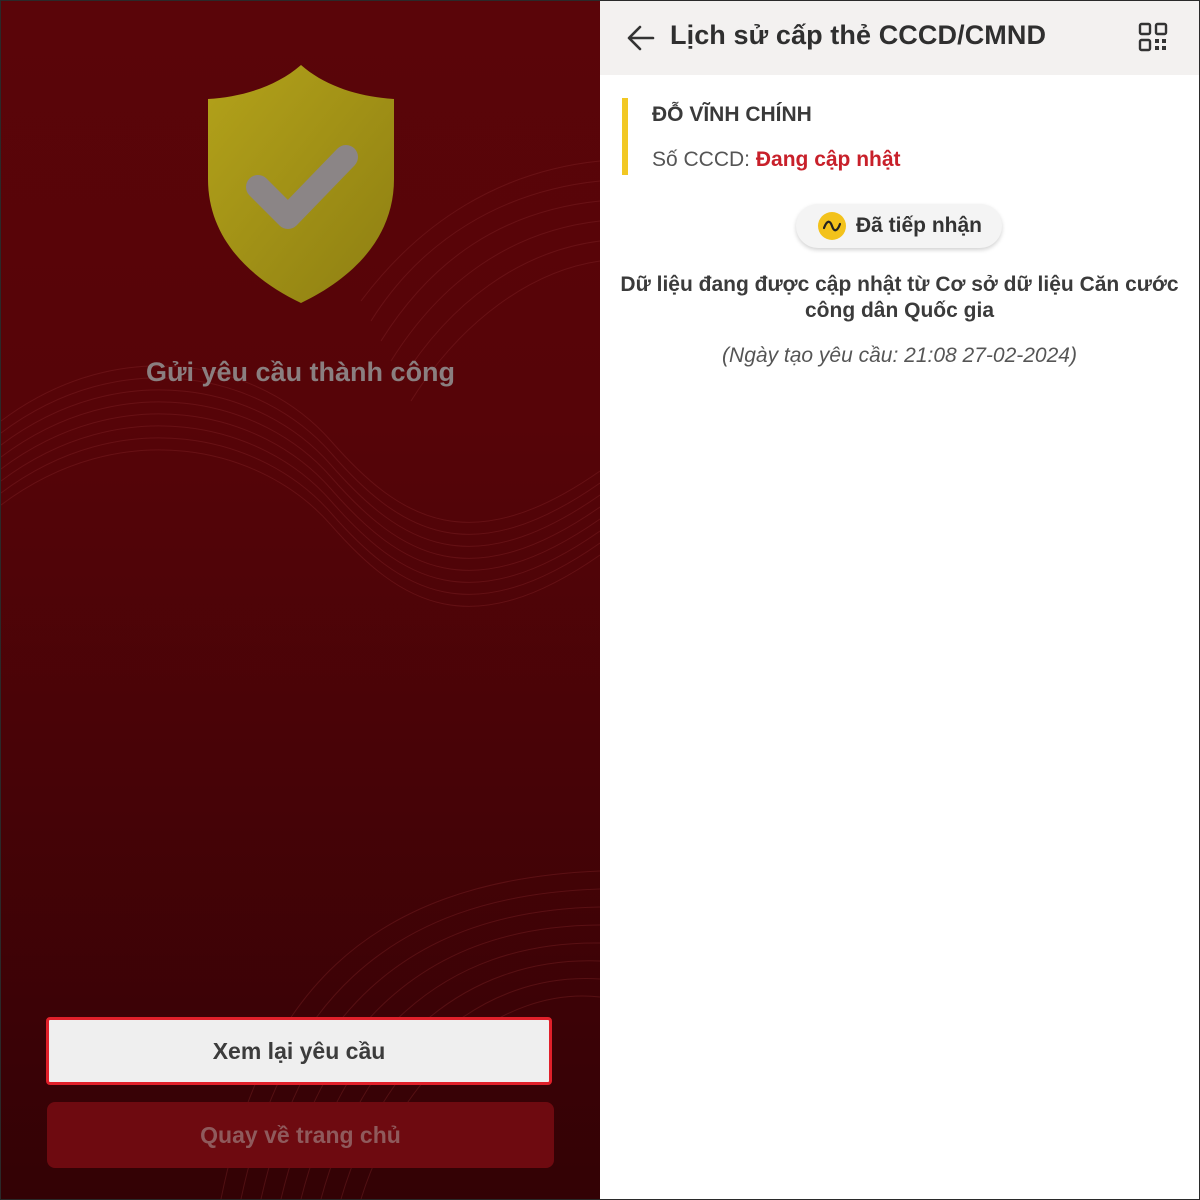 The width and height of the screenshot is (1200, 1200). Describe the element at coordinates (300, 1135) in the screenshot. I see `back-to-home-button: Quay về trang chủ` at that location.